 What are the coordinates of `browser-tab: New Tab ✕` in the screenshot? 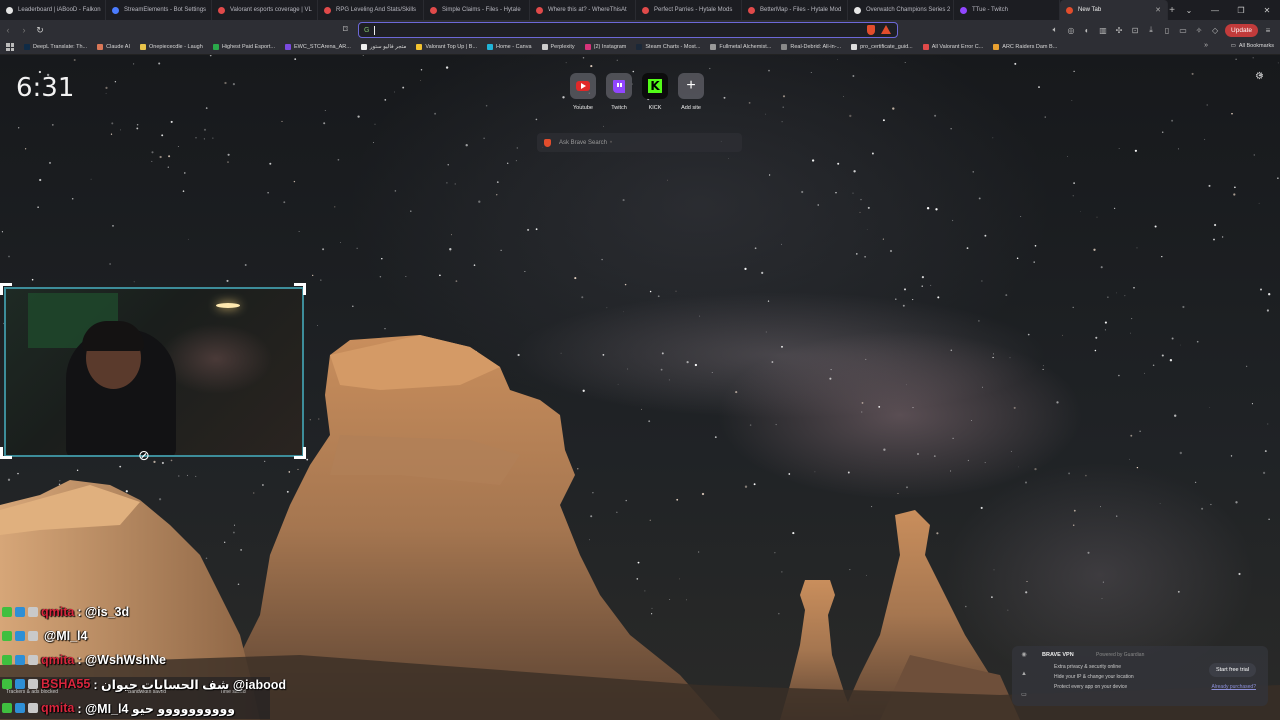 It's located at (1114, 10).